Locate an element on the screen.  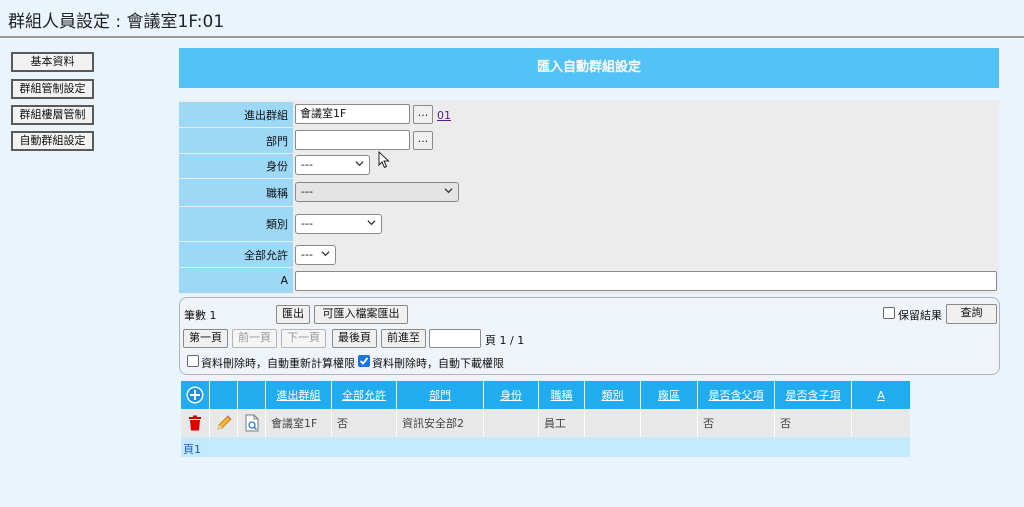
column-allow-all: 全部允許 is located at coordinates (364, 395).